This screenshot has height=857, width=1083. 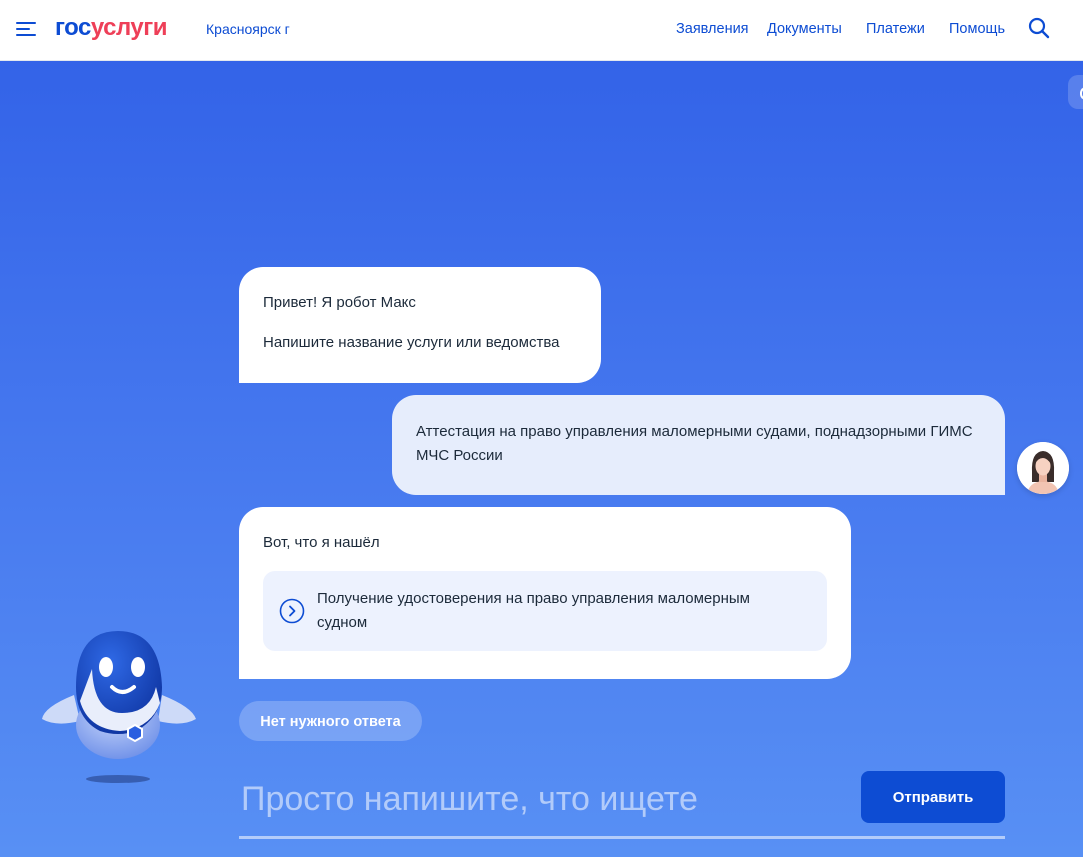 I want to click on search-input, so click(x=541, y=799).